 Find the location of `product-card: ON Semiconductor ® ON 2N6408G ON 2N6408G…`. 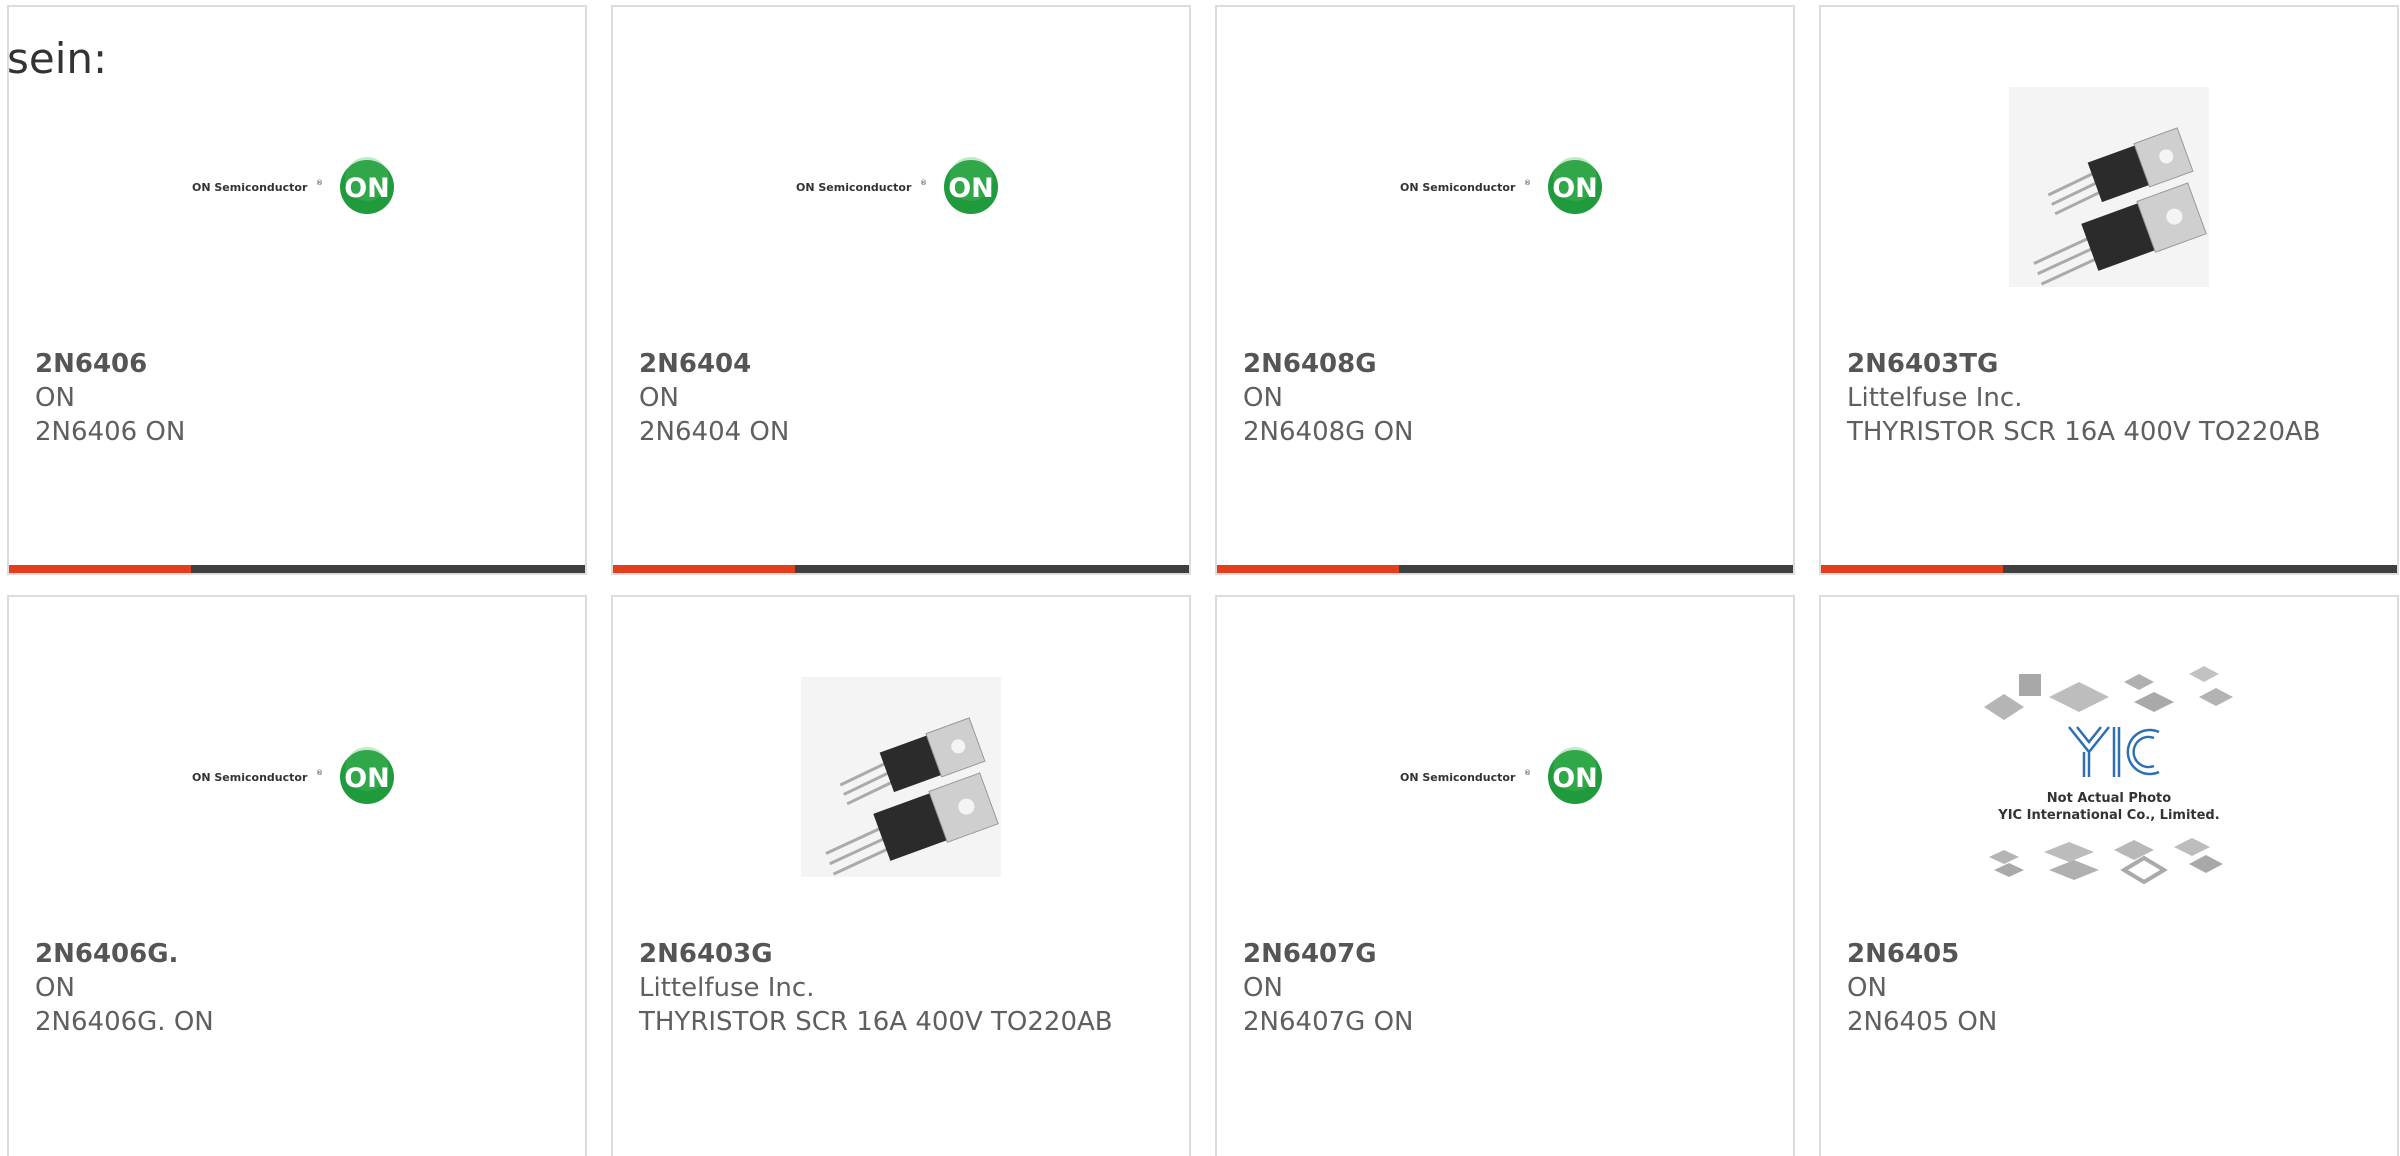

product-card: ON Semiconductor ® ON 2N6408G ON 2N6408G… is located at coordinates (1505, 290).